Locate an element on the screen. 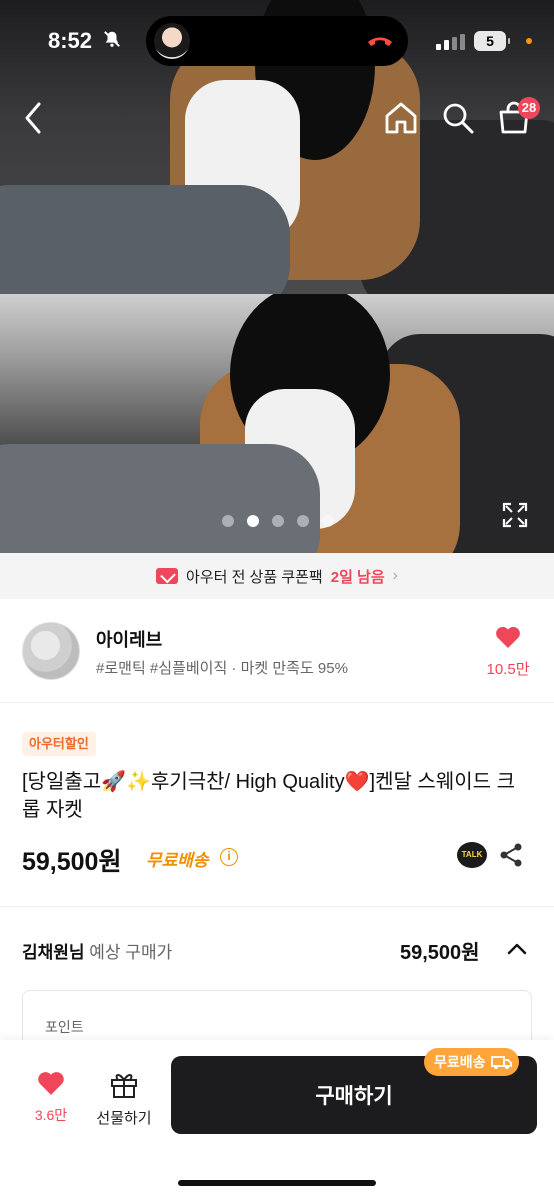 This screenshot has width=554, height=1200. home-indicator is located at coordinates (277, 1183).